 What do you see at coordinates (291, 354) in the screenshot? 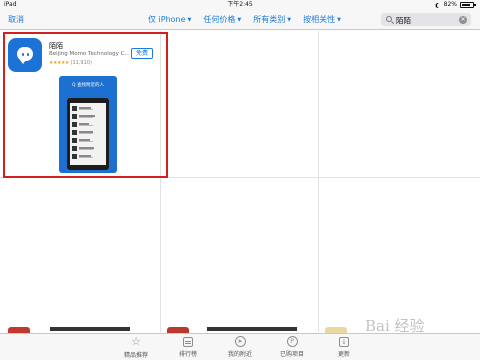
I see `tab-label: 已购项目` at bounding box center [291, 354].